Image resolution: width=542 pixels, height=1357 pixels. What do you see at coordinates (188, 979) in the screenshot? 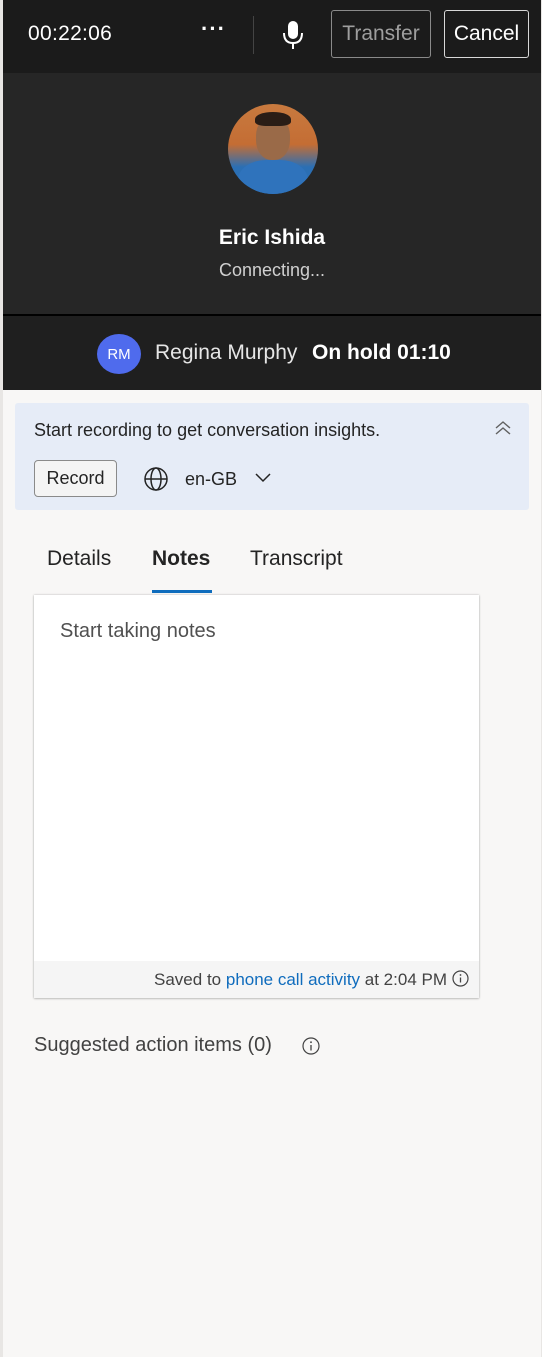
I see `saved-prefix: Saved to` at bounding box center [188, 979].